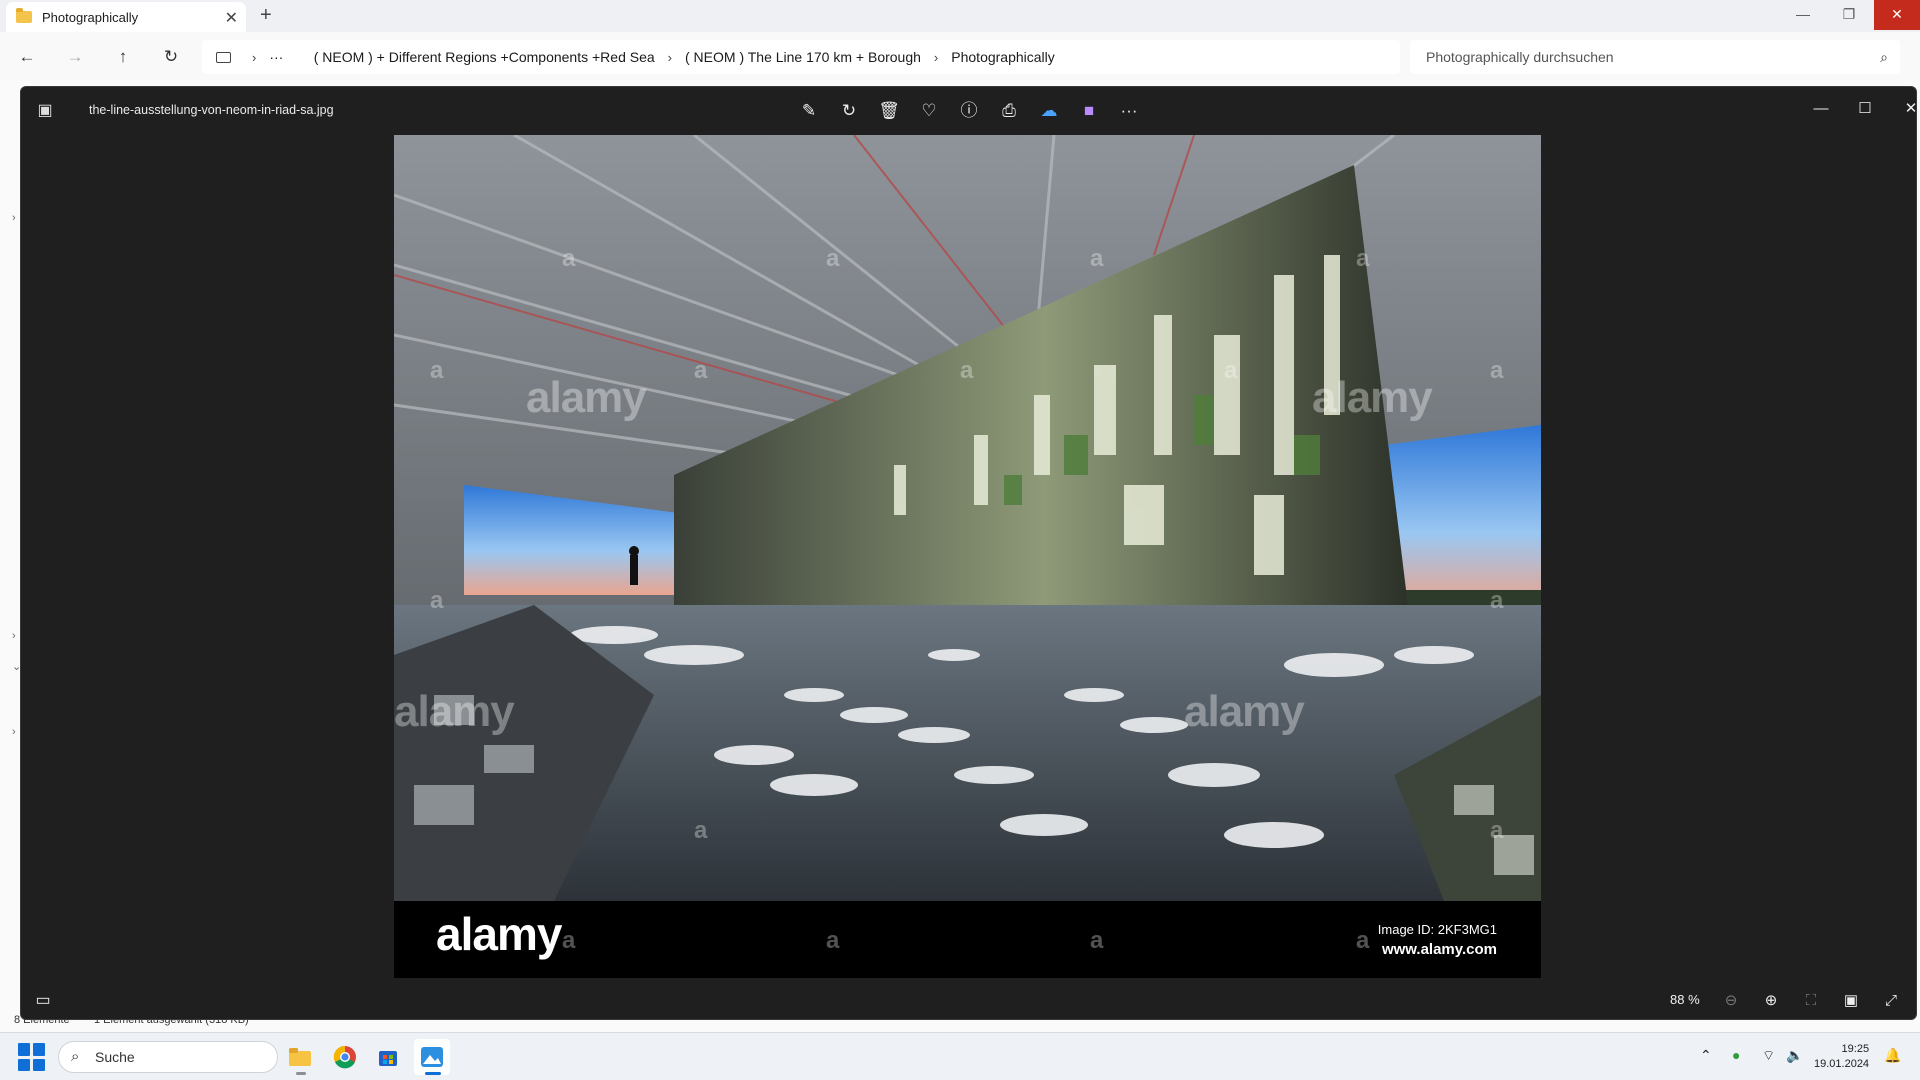  I want to click on breadcrumb-item: Photographically, so click(1003, 57).